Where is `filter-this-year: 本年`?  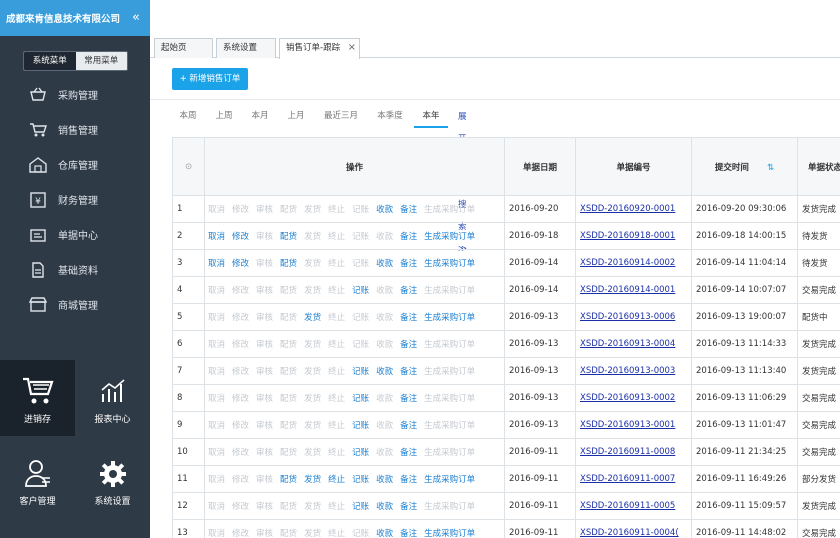 filter-this-year: 本年 is located at coordinates (431, 117).